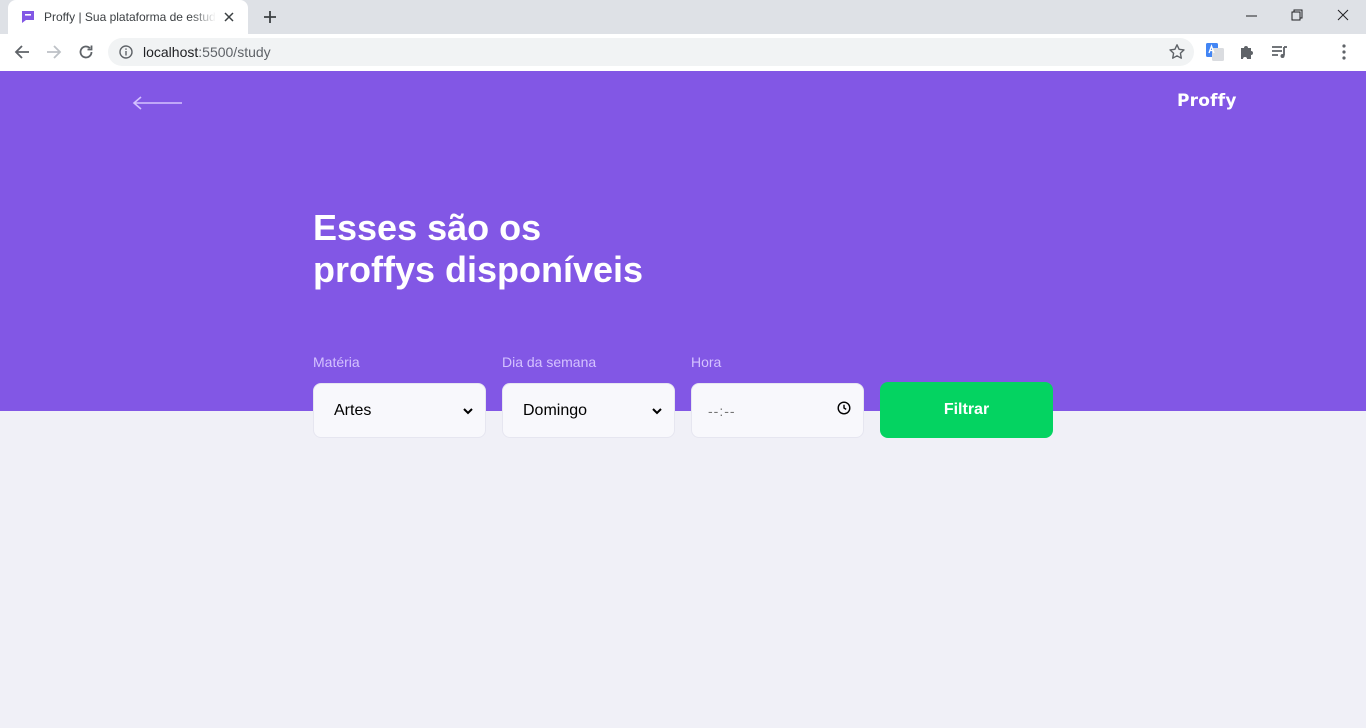  I want to click on page-title: Esses são os proffys disponíveis, so click(523, 249).